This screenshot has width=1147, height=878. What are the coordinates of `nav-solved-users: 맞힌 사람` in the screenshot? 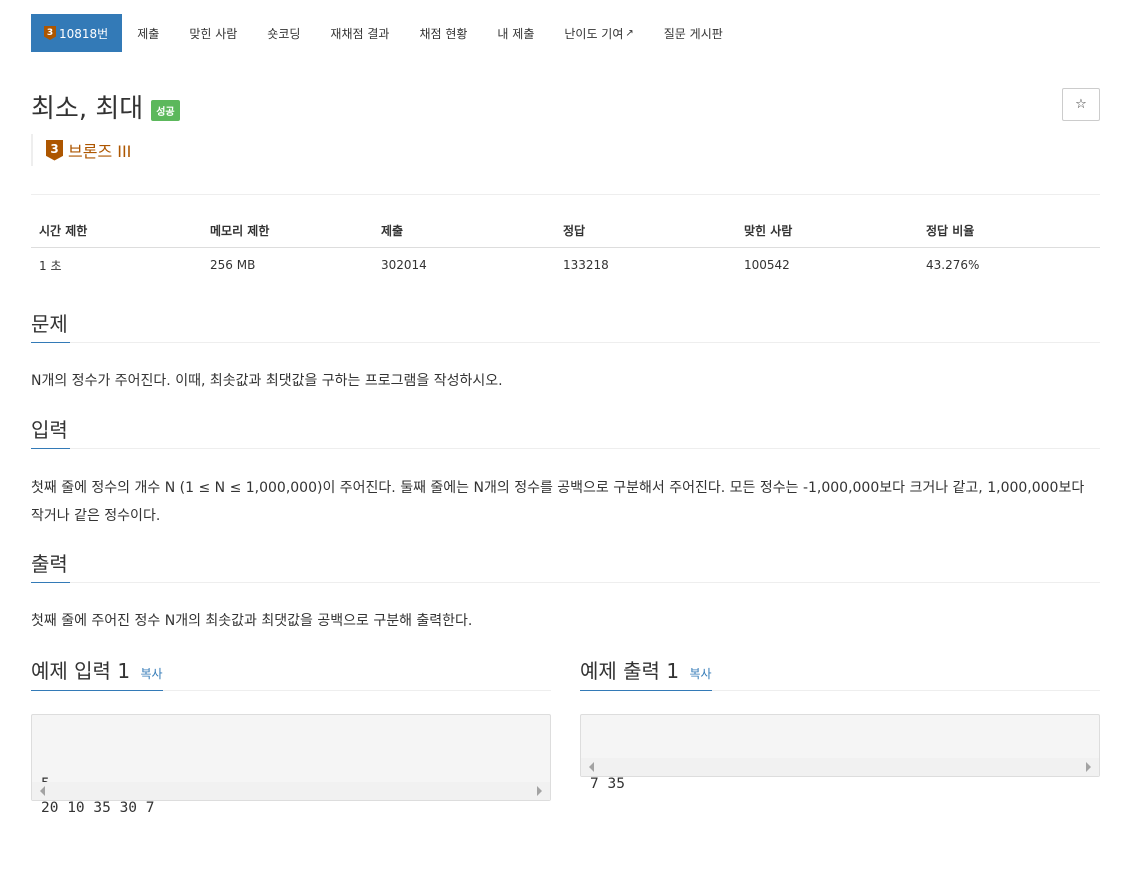 It's located at (213, 33).